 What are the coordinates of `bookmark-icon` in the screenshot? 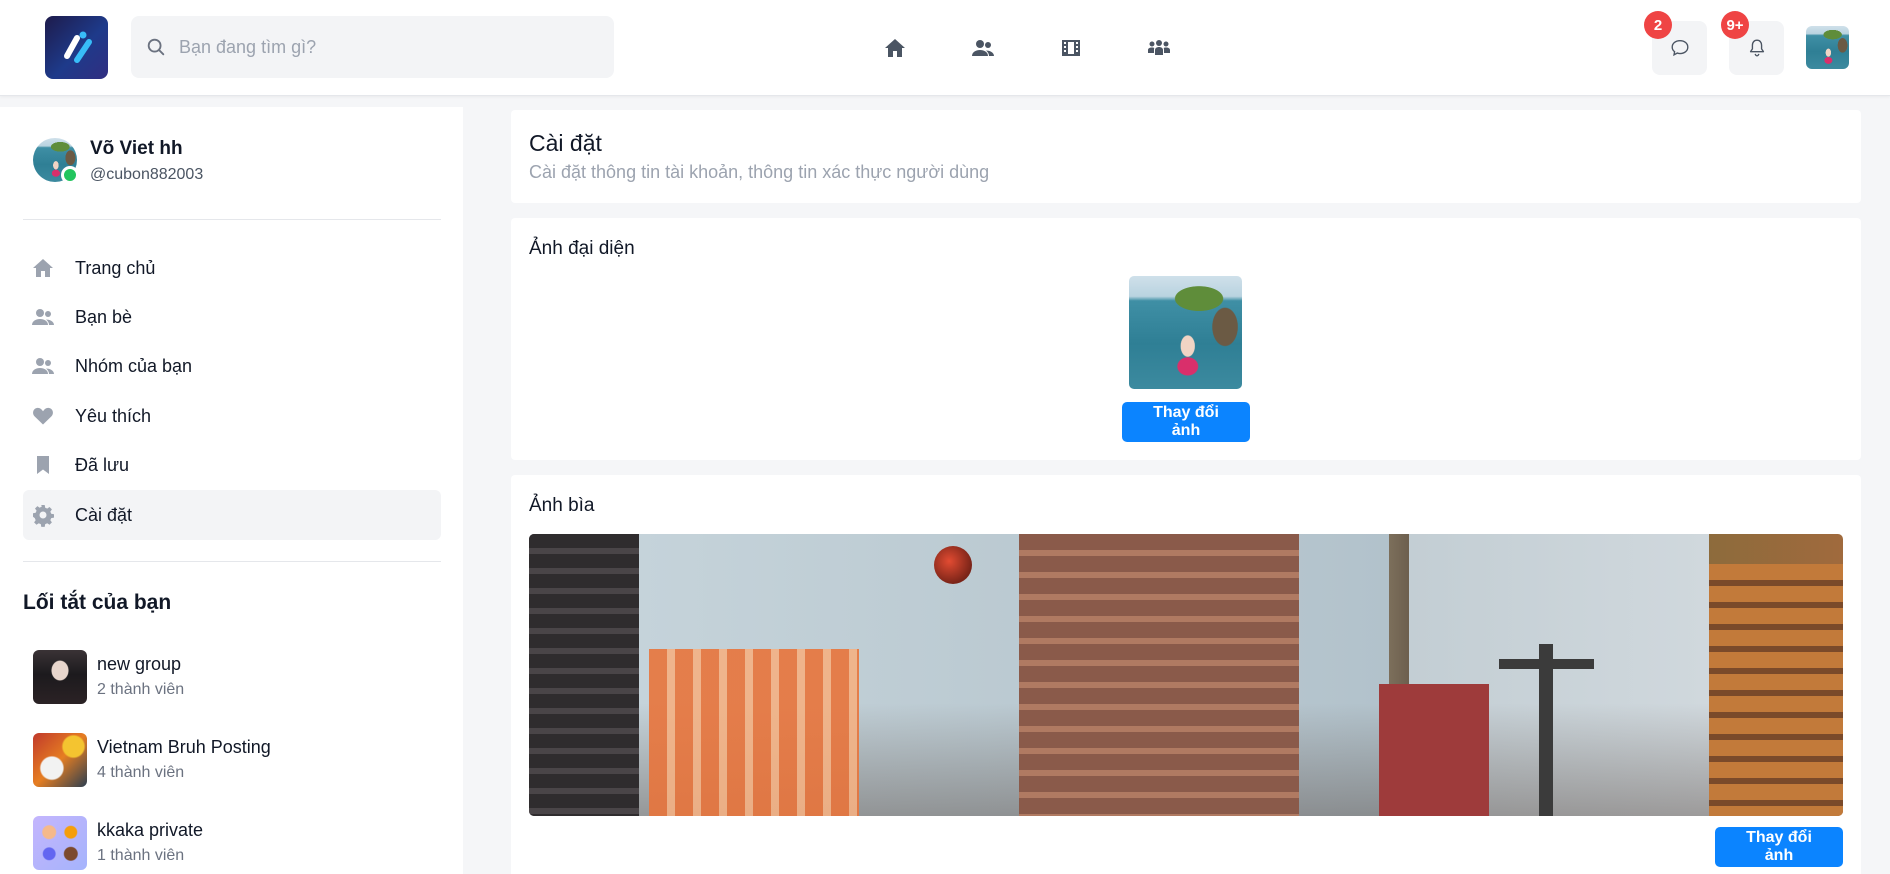 It's located at (43, 465).